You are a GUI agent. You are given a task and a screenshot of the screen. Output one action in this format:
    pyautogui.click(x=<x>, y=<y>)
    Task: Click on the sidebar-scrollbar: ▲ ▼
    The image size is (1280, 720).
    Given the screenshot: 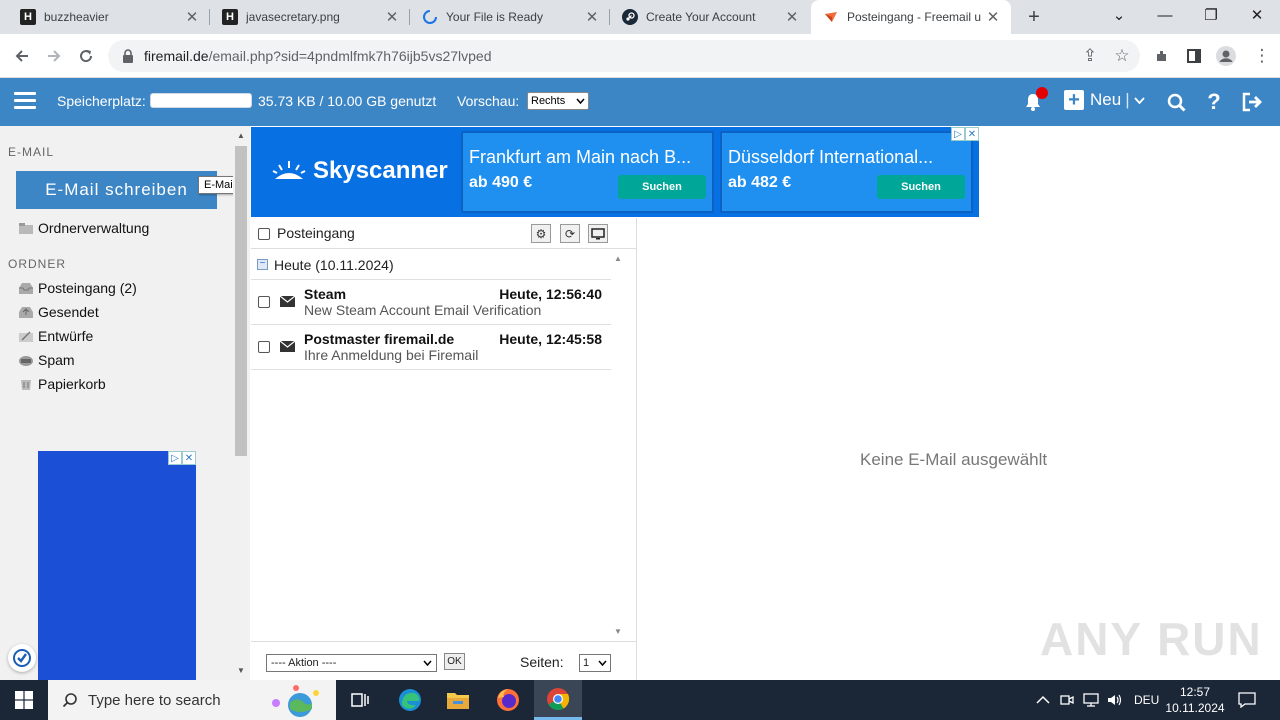 What is the action you would take?
    pyautogui.click(x=241, y=403)
    